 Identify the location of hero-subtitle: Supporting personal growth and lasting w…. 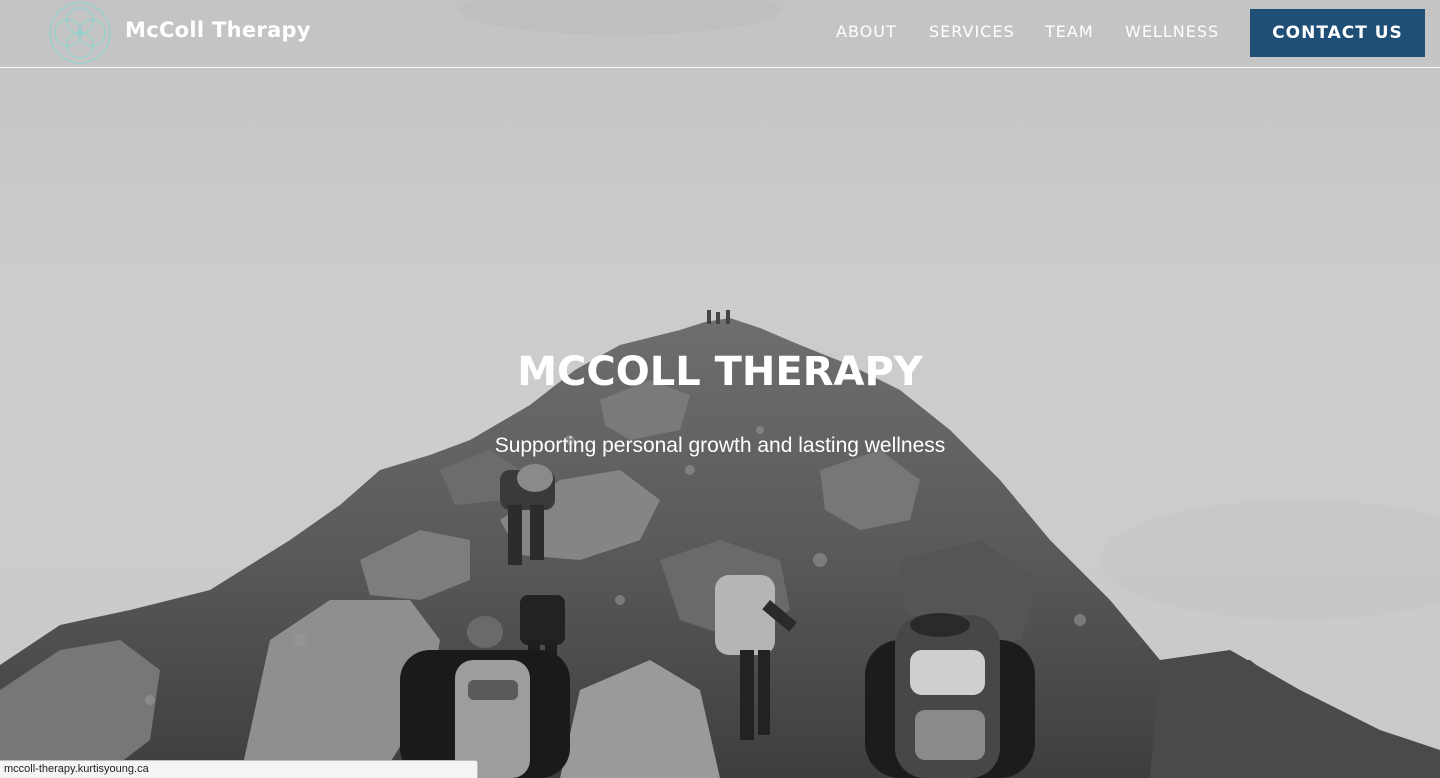
(720, 445).